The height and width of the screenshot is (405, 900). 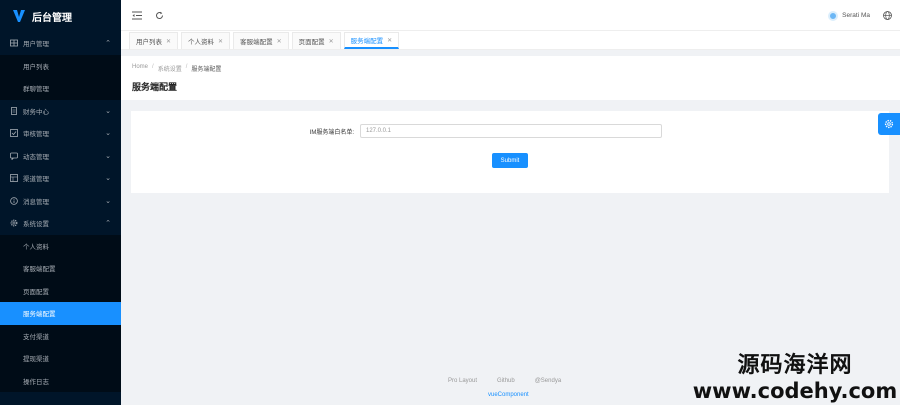 I want to click on sidebar-item-label: 群聊管理, so click(x=36, y=90).